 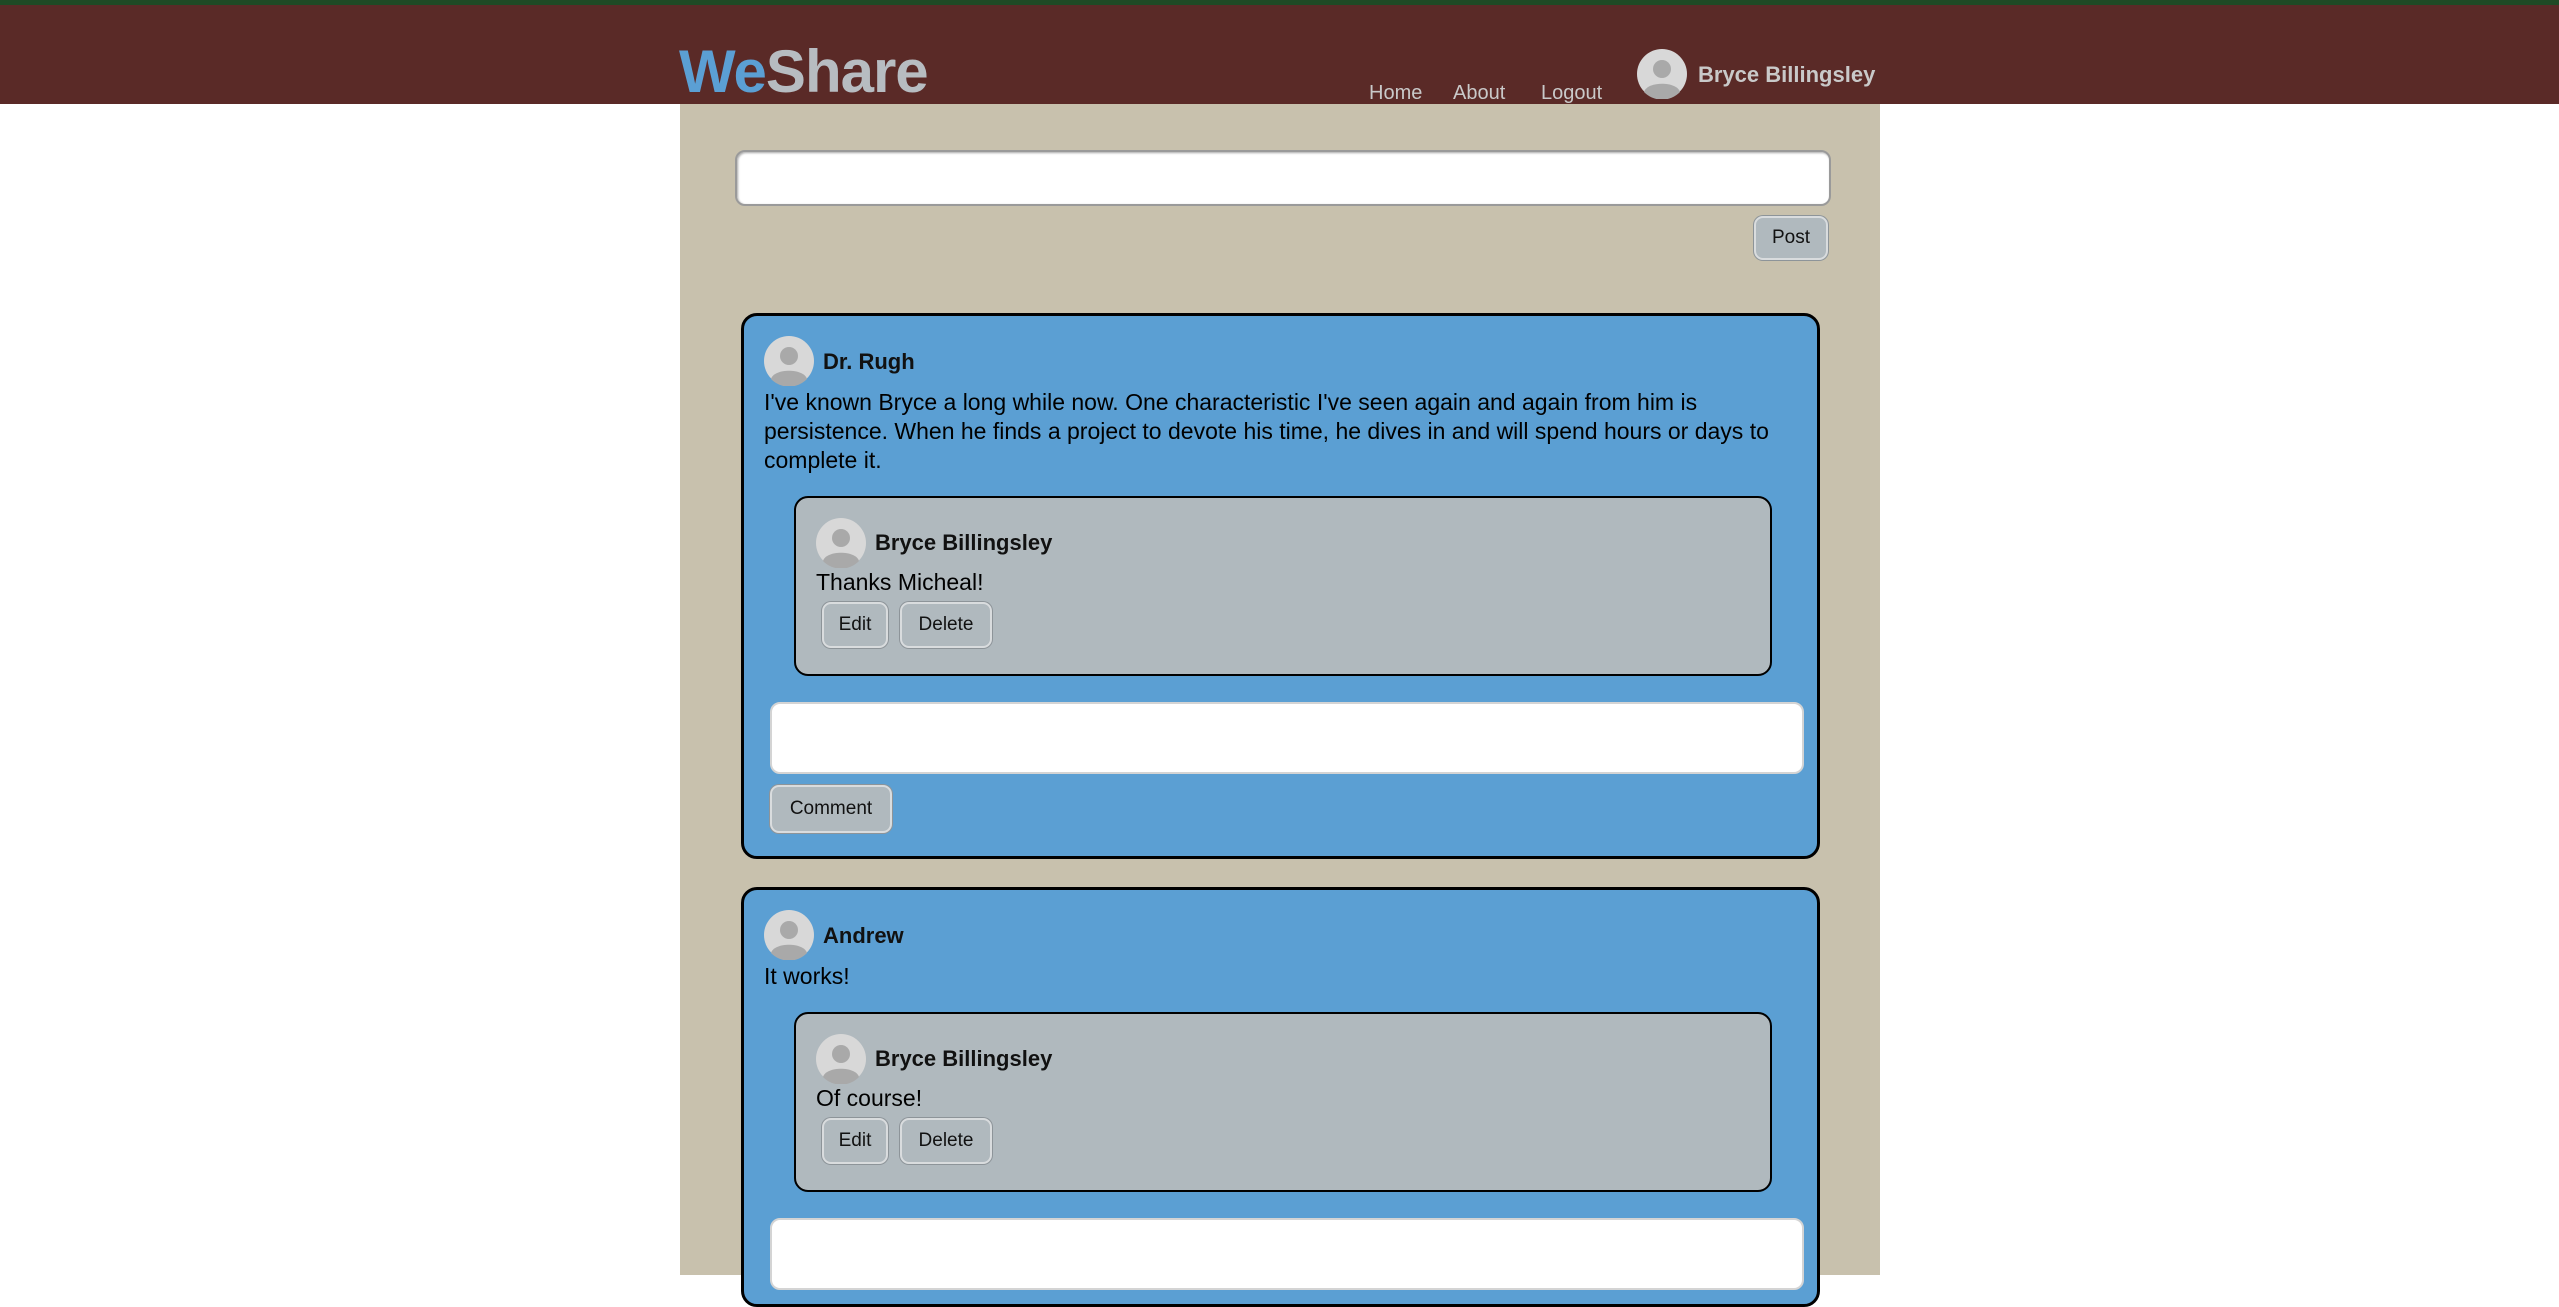 What do you see at coordinates (863, 935) in the screenshot?
I see `post-author: Andrew` at bounding box center [863, 935].